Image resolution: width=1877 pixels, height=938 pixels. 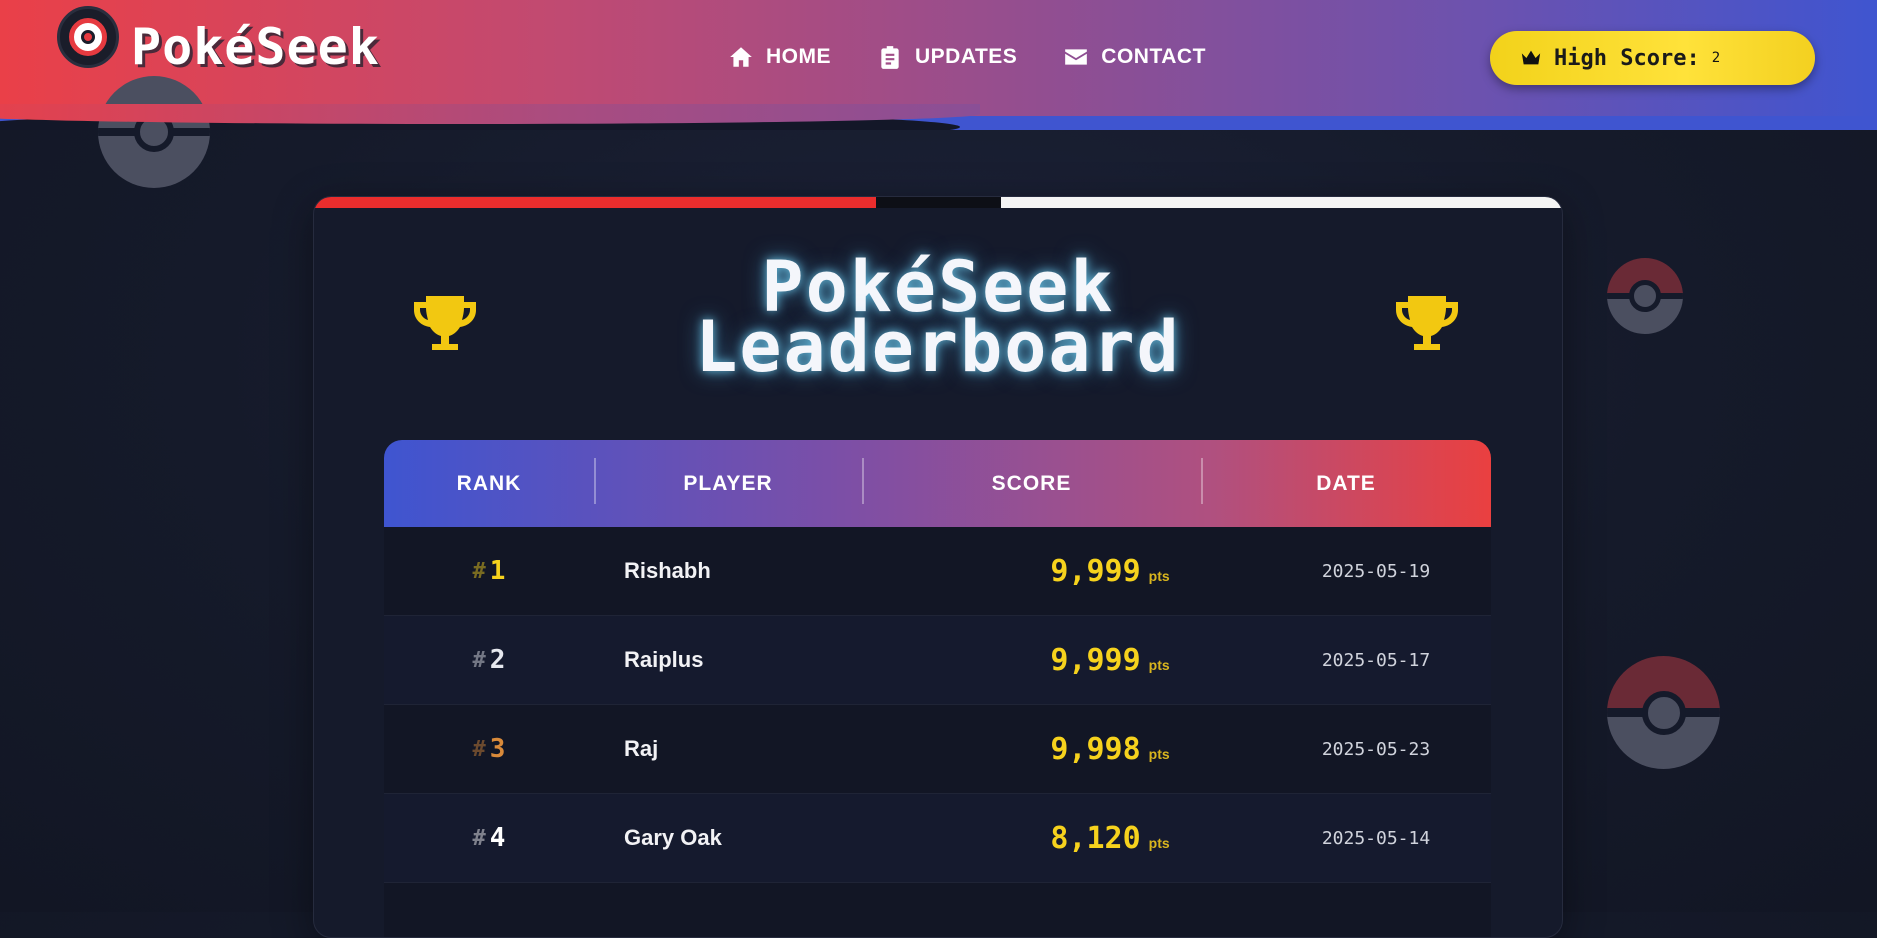 What do you see at coordinates (937, 660) in the screenshot?
I see `table-row: # 2 Raiplus 9,999 pts 2025-05-17` at bounding box center [937, 660].